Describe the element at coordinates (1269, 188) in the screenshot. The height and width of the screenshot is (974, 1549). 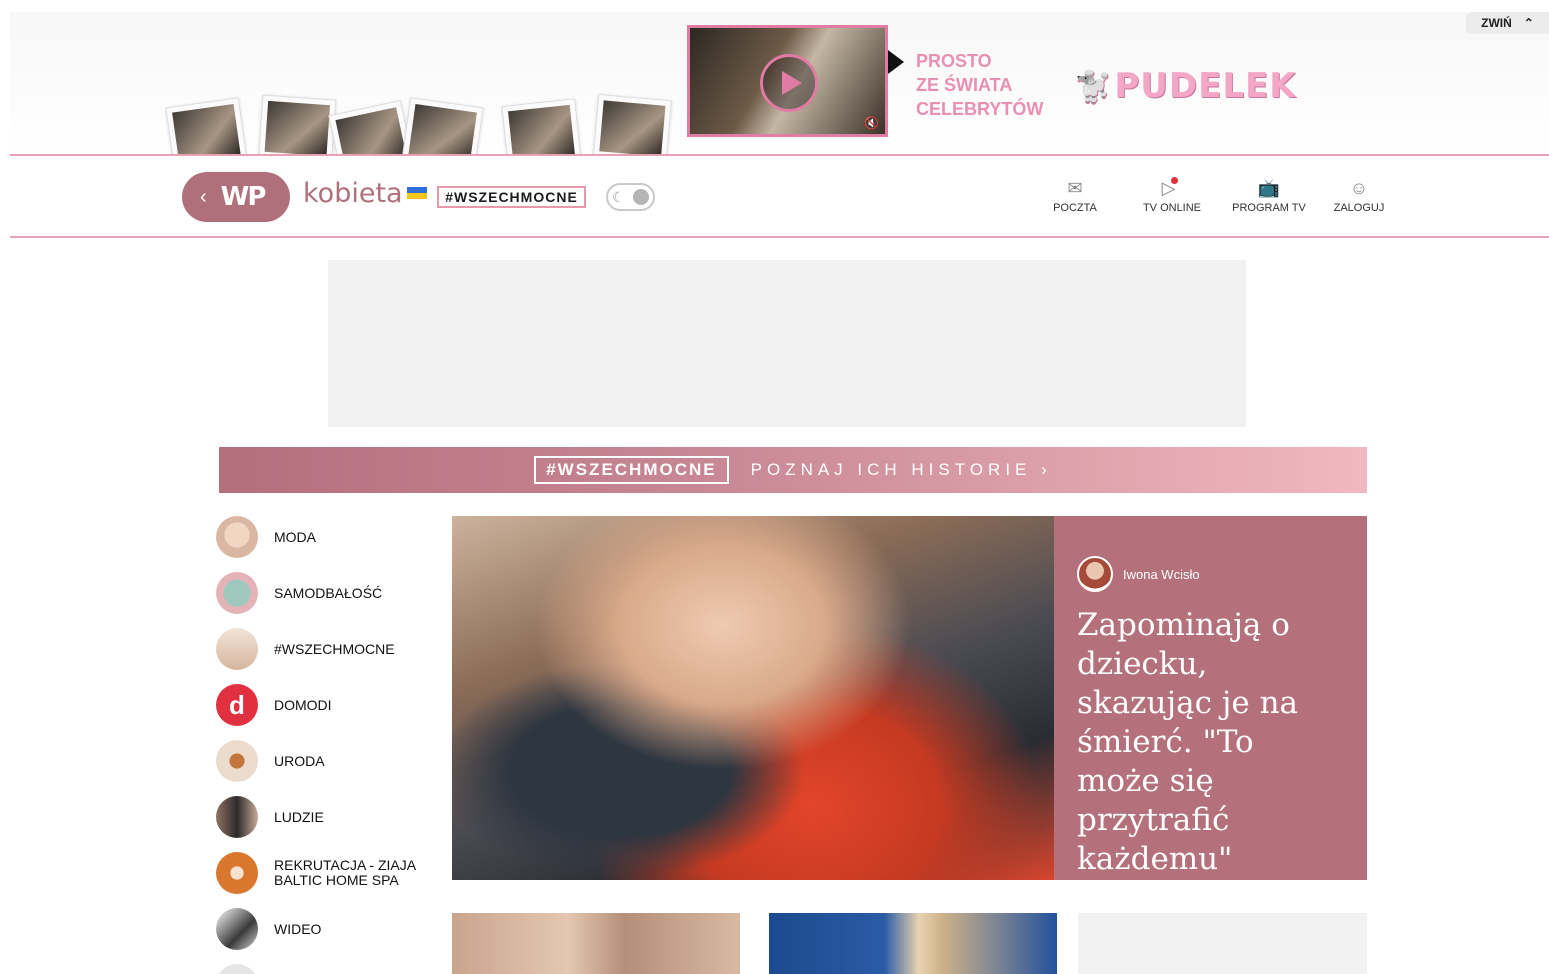
I see `tv-icon: 📺` at that location.